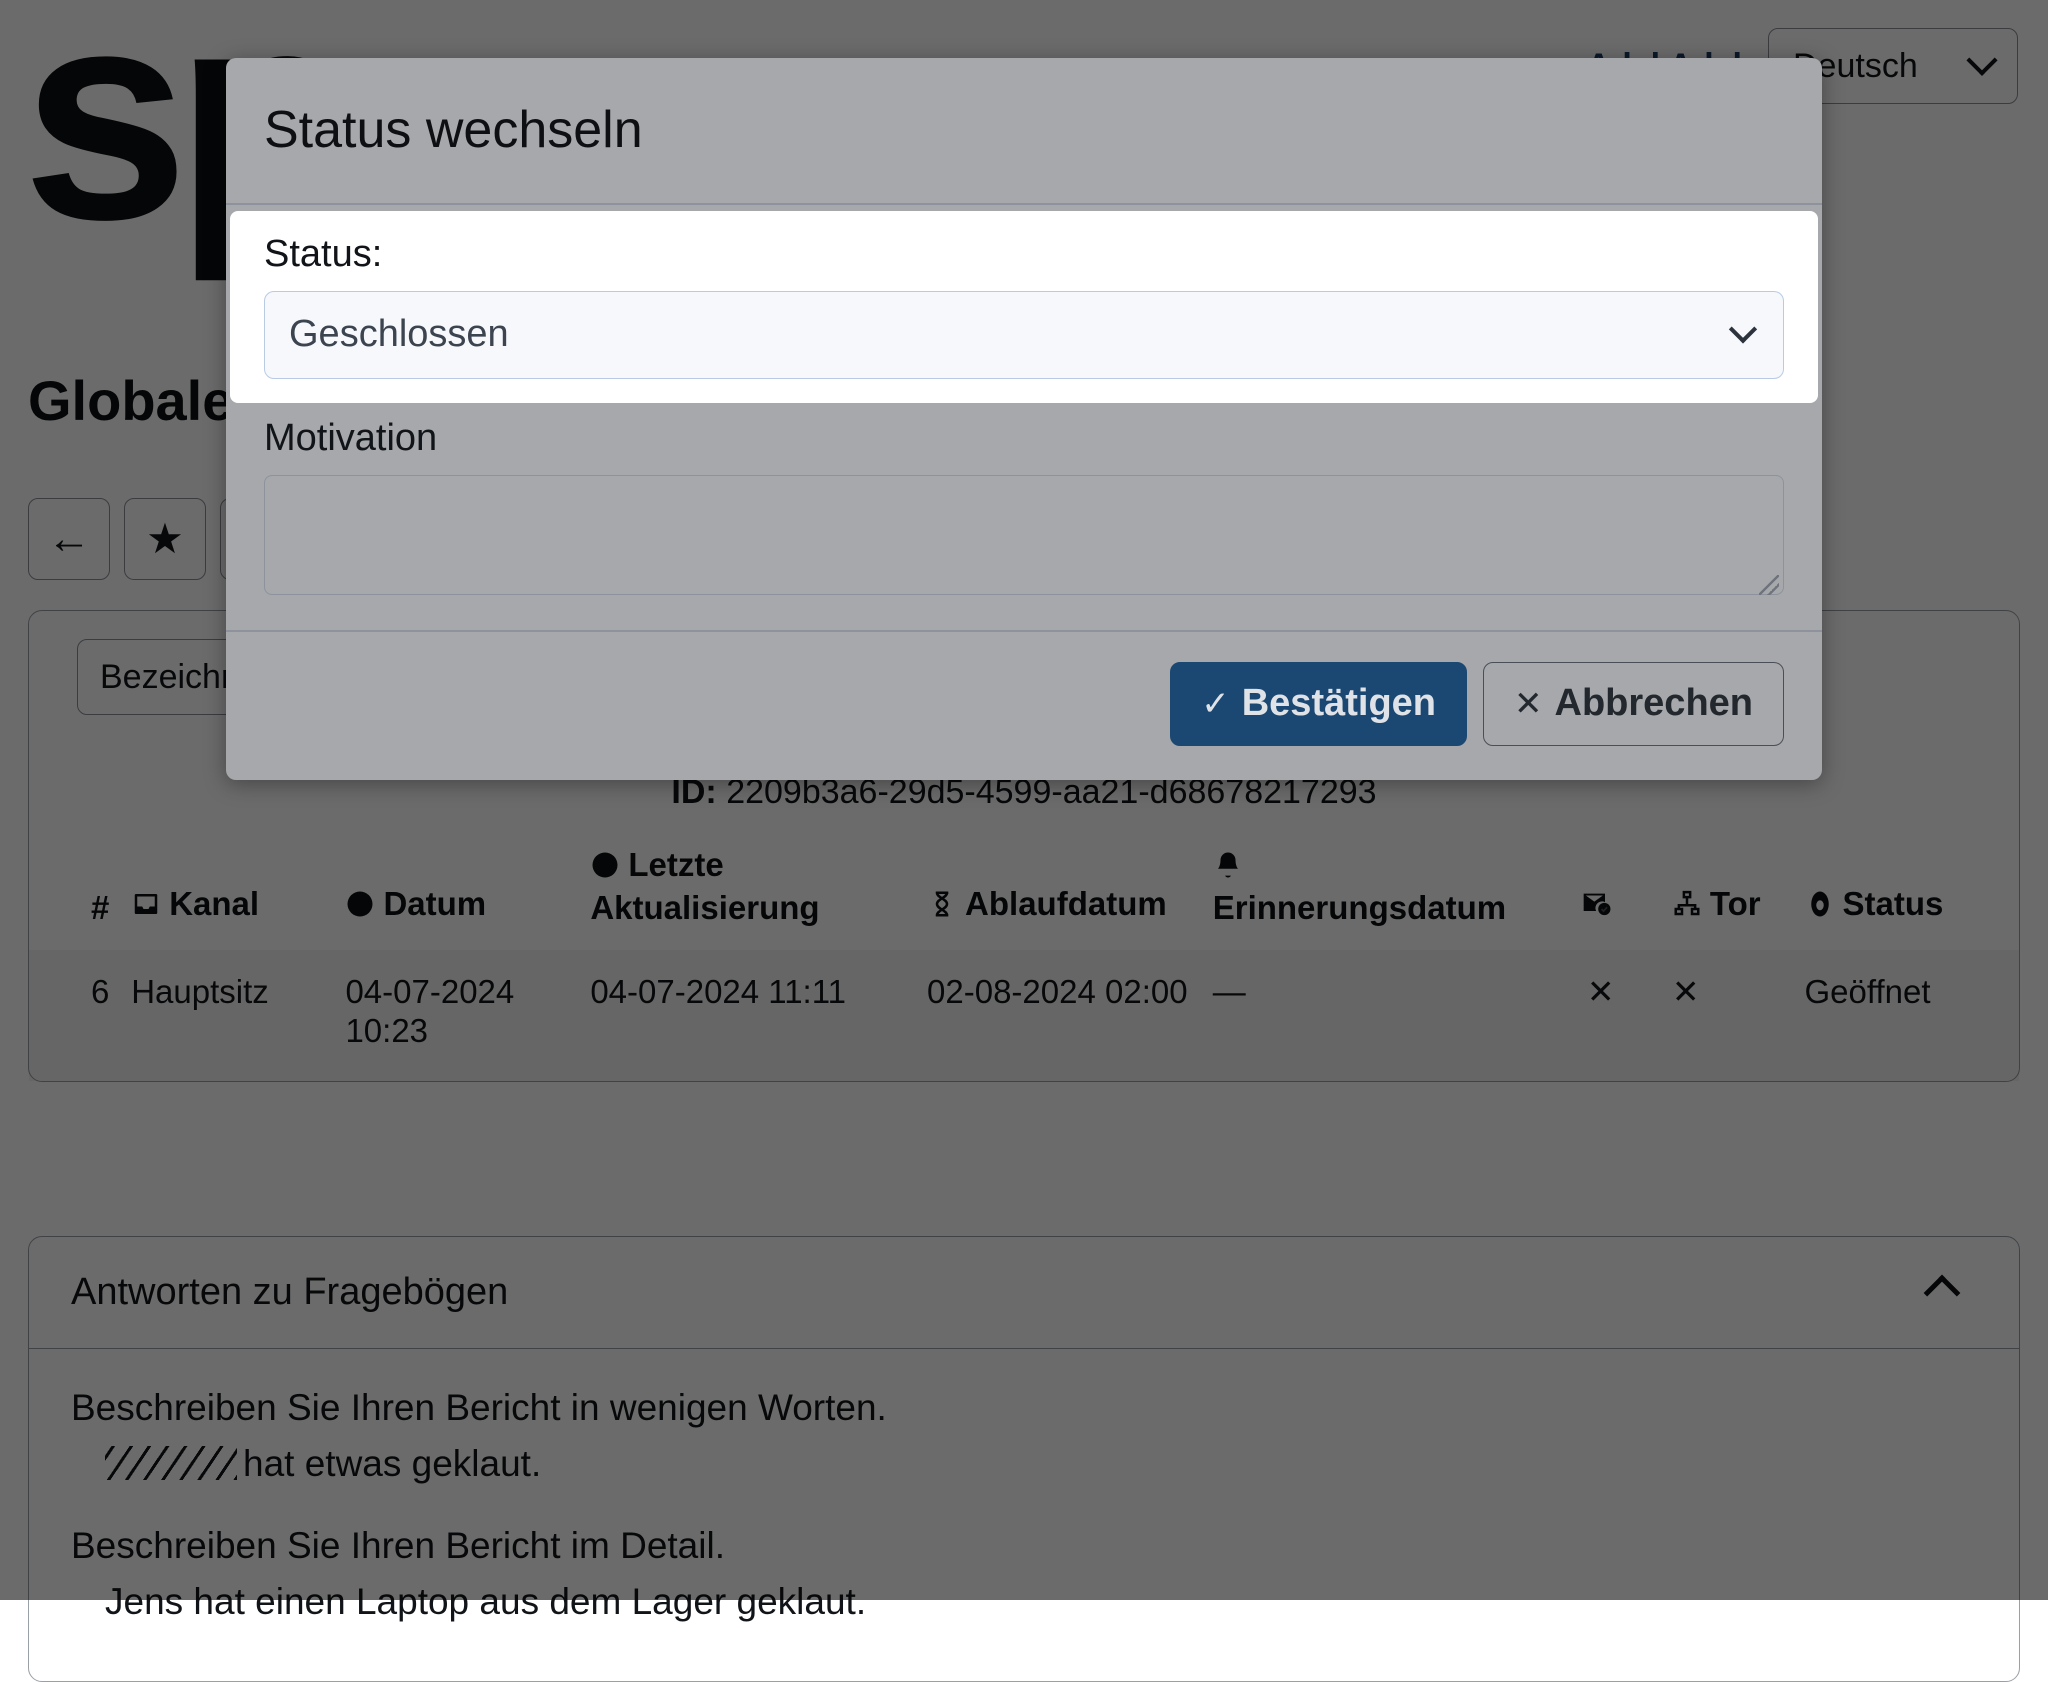 The height and width of the screenshot is (1682, 2048). What do you see at coordinates (1024, 335) in the screenshot?
I see `status-select: Geschlossen` at bounding box center [1024, 335].